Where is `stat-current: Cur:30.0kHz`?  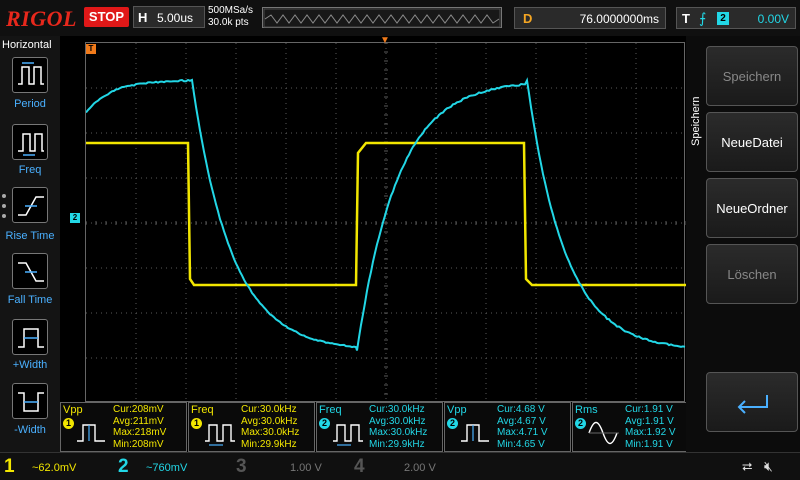
stat-current: Cur:30.0kHz is located at coordinates (270, 410).